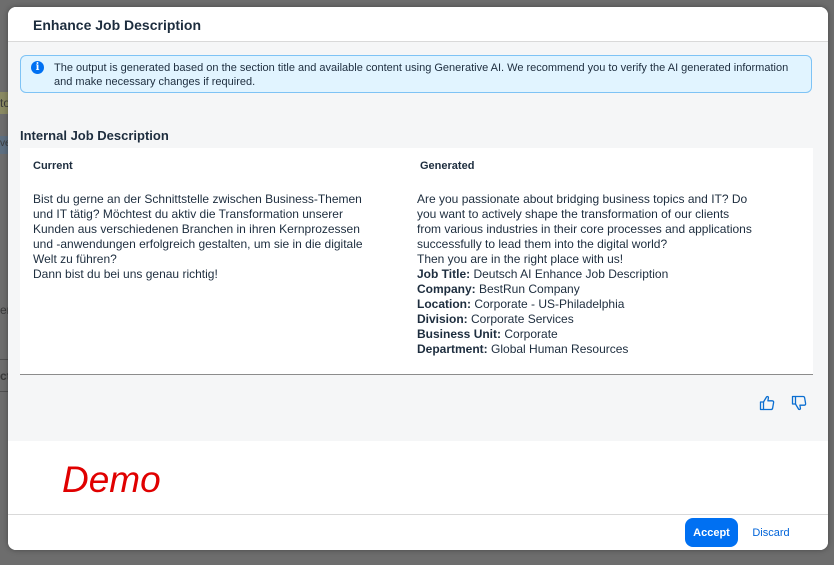 This screenshot has height=565, width=834. What do you see at coordinates (444, 274) in the screenshot?
I see `field-label: Job Title:` at bounding box center [444, 274].